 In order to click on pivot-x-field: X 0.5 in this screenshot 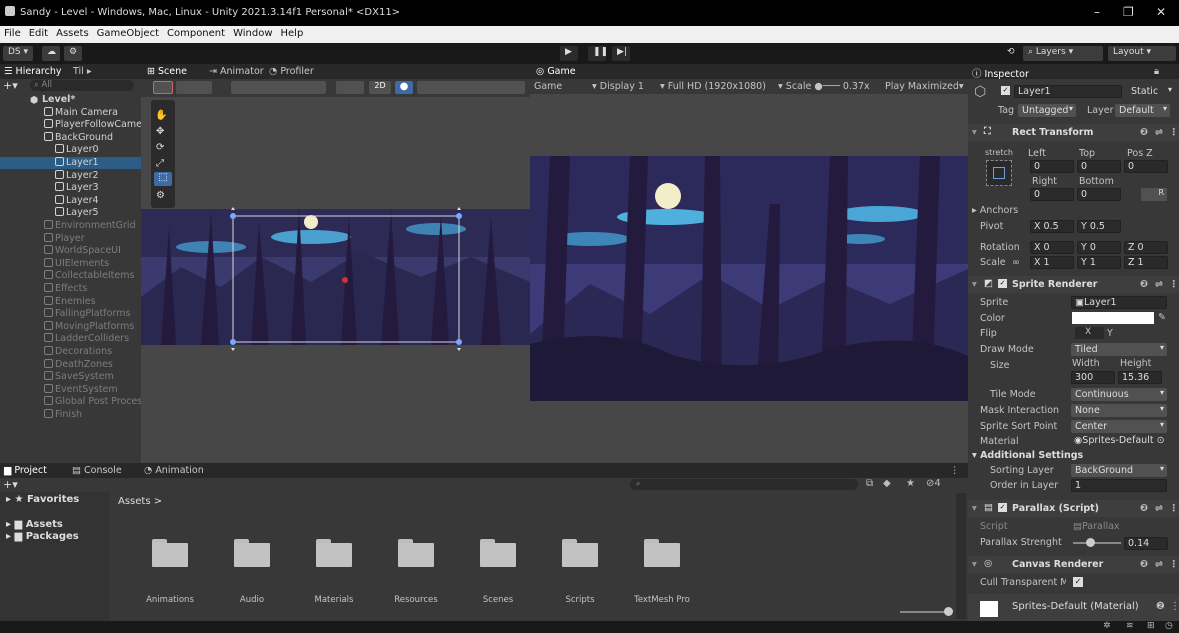, I will do `click(1052, 226)`.